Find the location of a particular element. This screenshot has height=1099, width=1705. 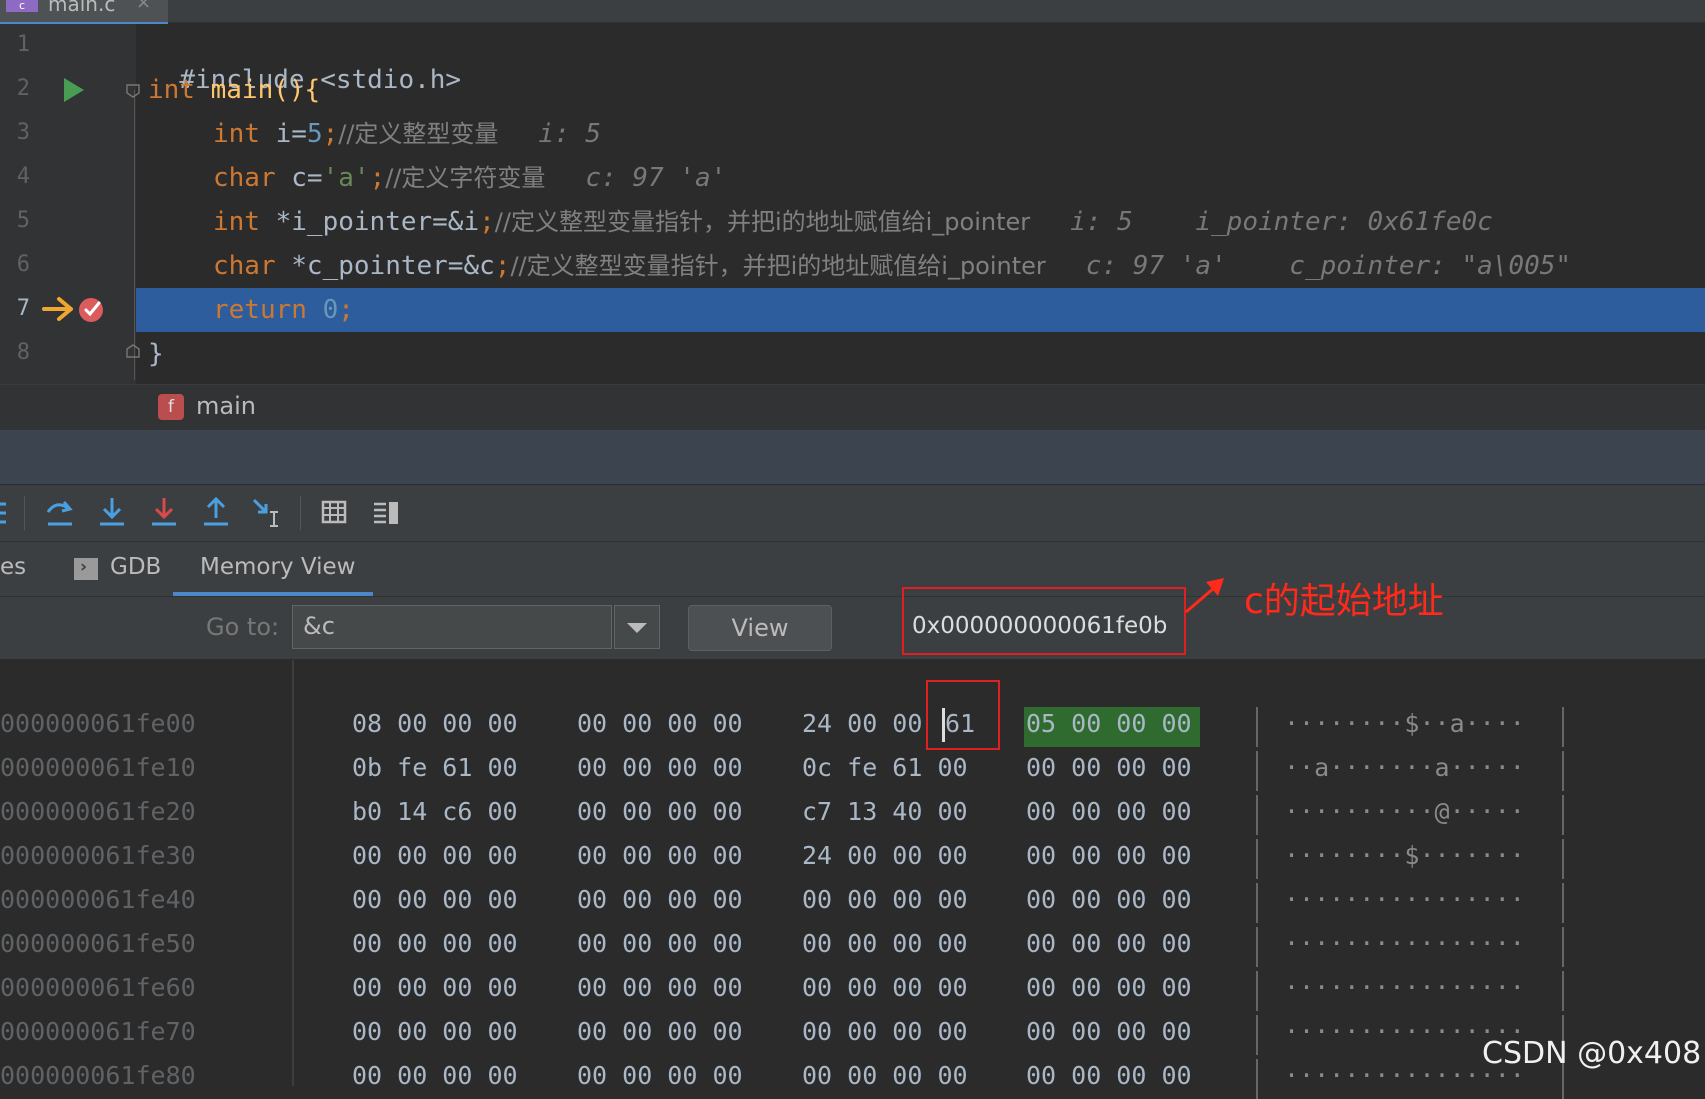

function-icon: f is located at coordinates (171, 407).